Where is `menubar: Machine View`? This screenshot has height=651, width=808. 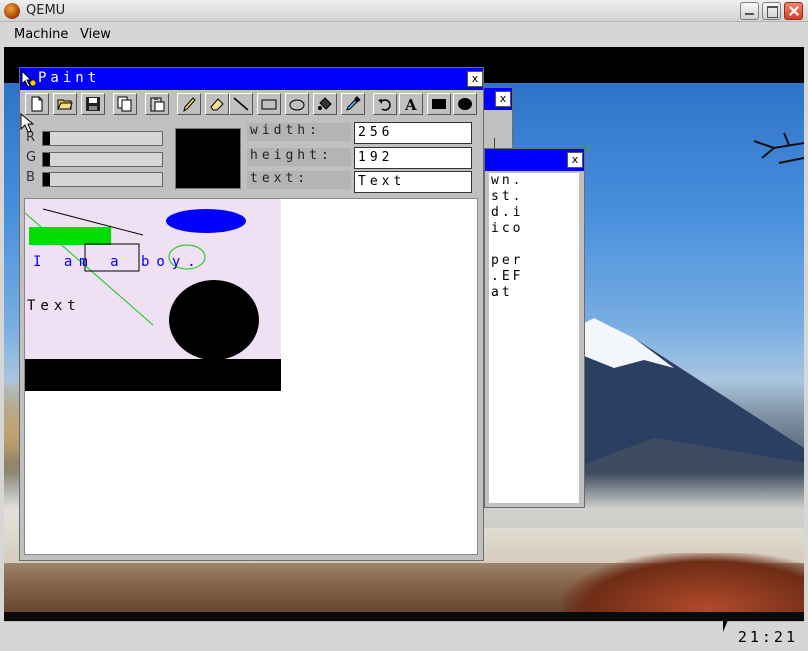 menubar: Machine View is located at coordinates (404, 34).